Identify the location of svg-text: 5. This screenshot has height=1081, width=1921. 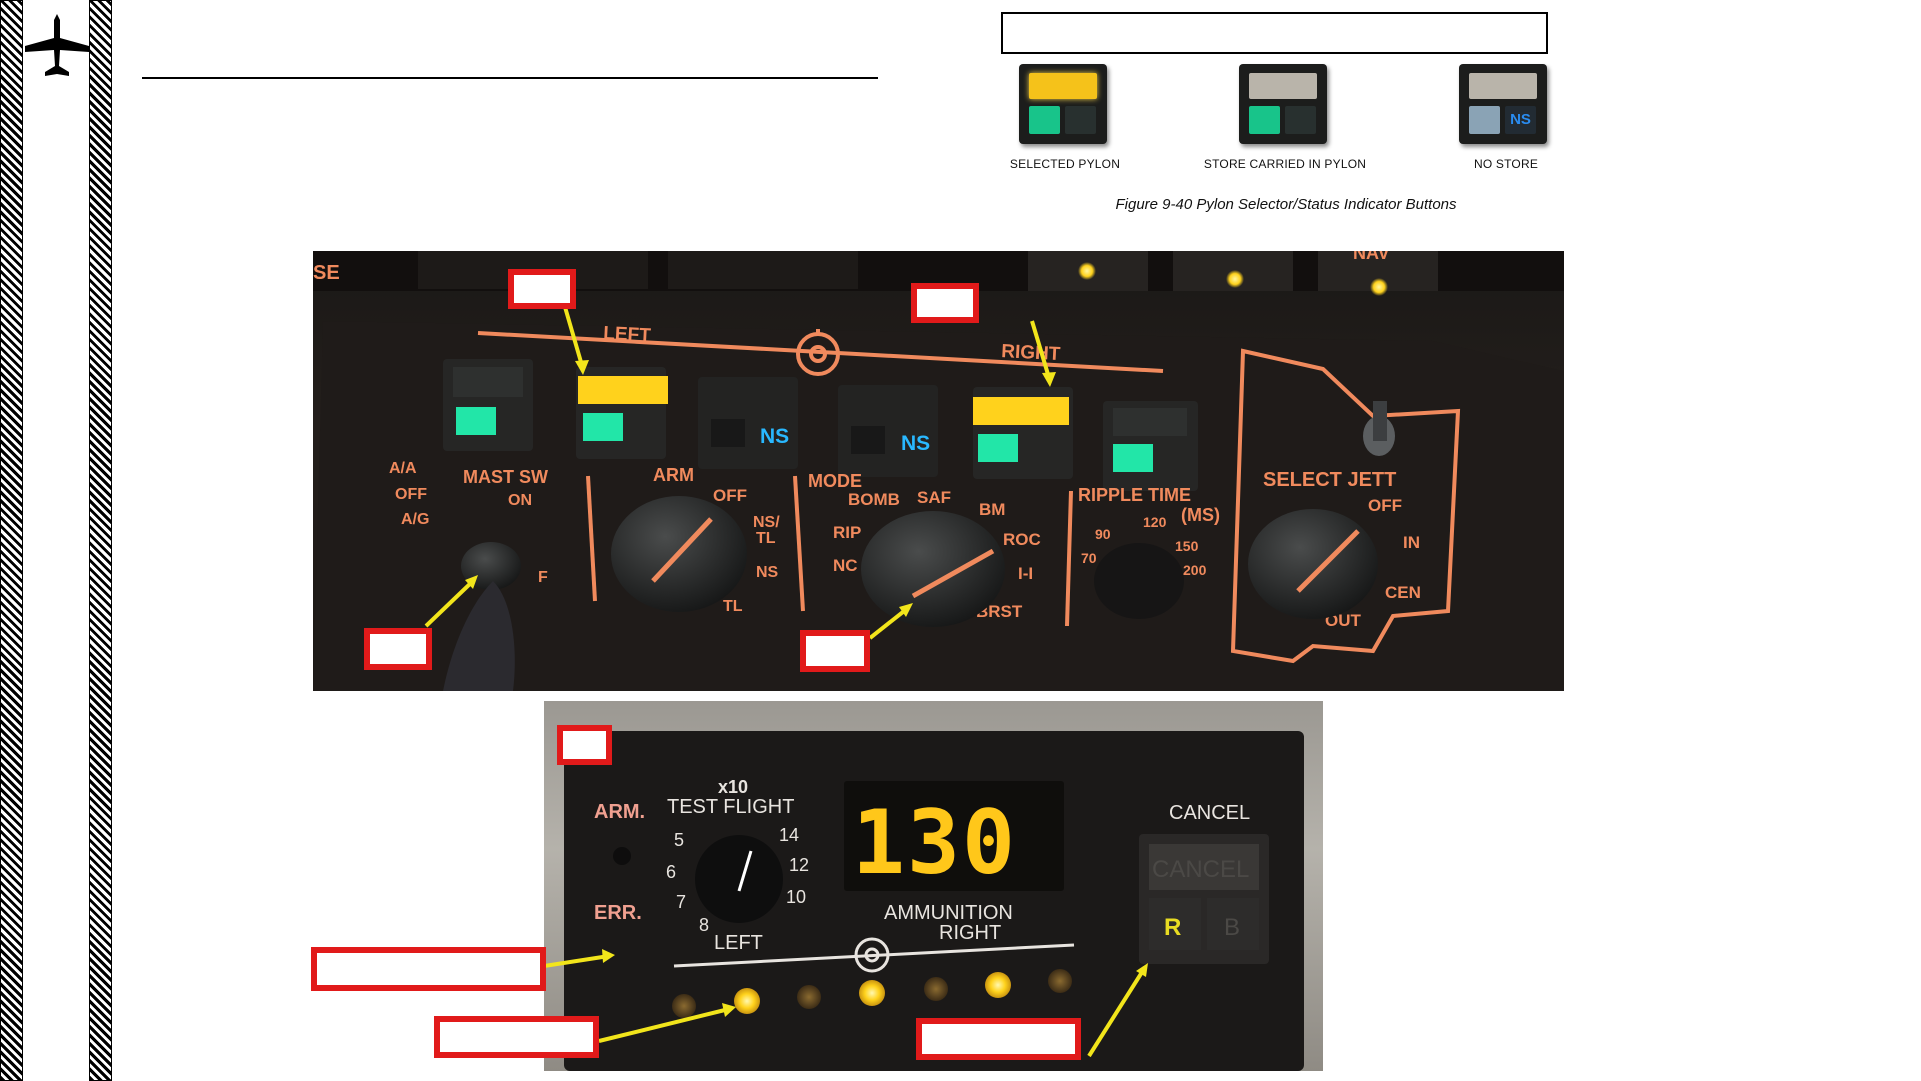
(679, 840).